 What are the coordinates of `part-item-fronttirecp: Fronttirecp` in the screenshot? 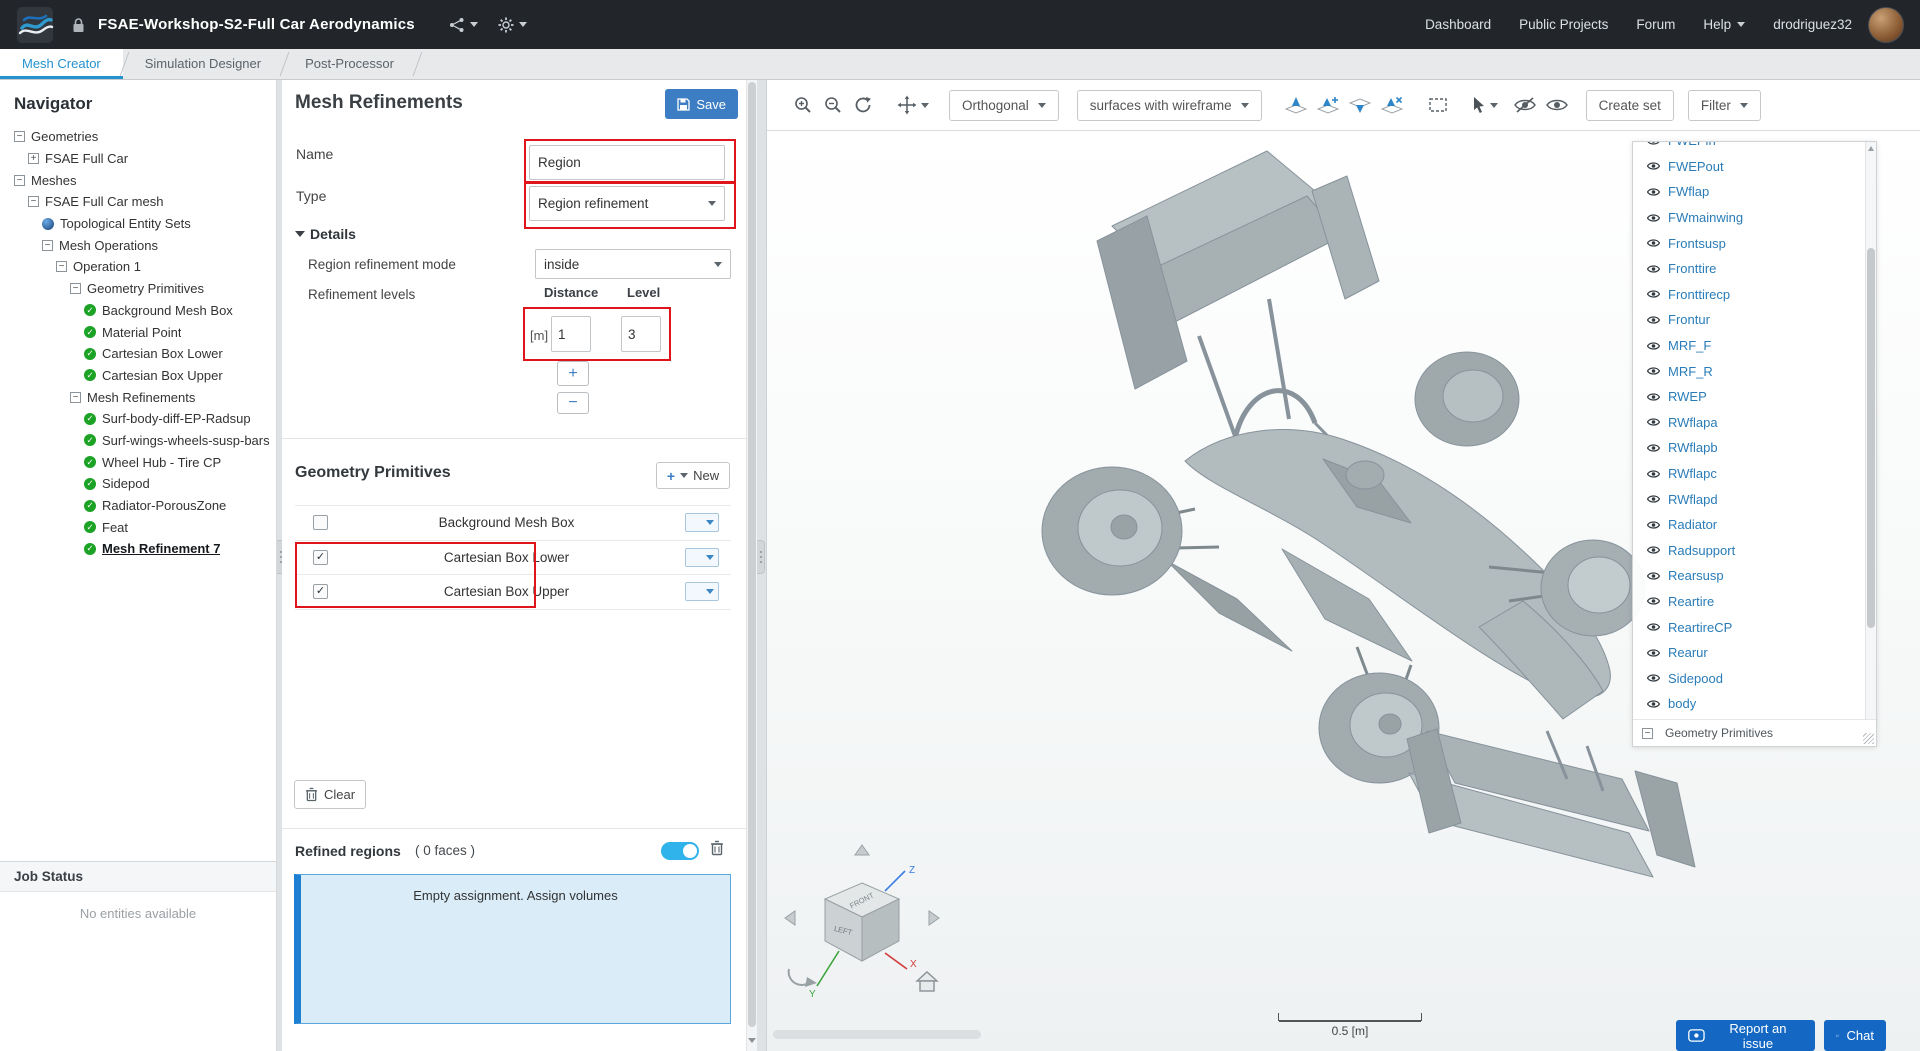 It's located at (1748, 295).